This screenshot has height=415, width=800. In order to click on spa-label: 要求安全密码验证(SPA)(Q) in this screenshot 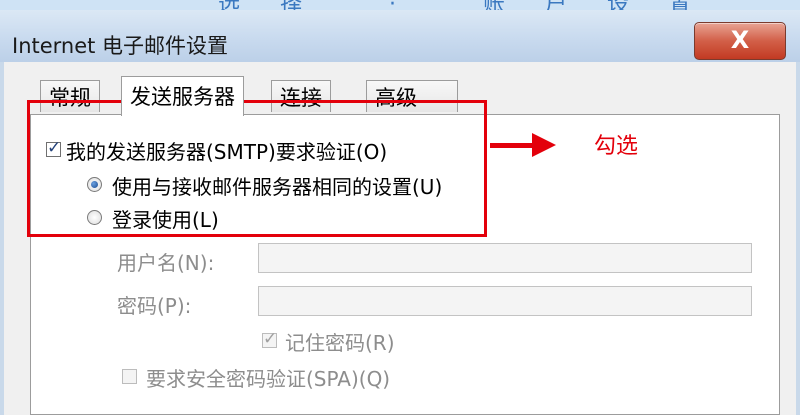, I will do `click(268, 379)`.